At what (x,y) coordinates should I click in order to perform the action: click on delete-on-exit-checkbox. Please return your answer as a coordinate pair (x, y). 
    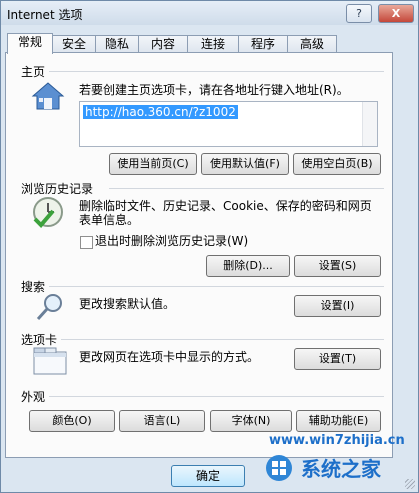
    Looking at the image, I should click on (86, 242).